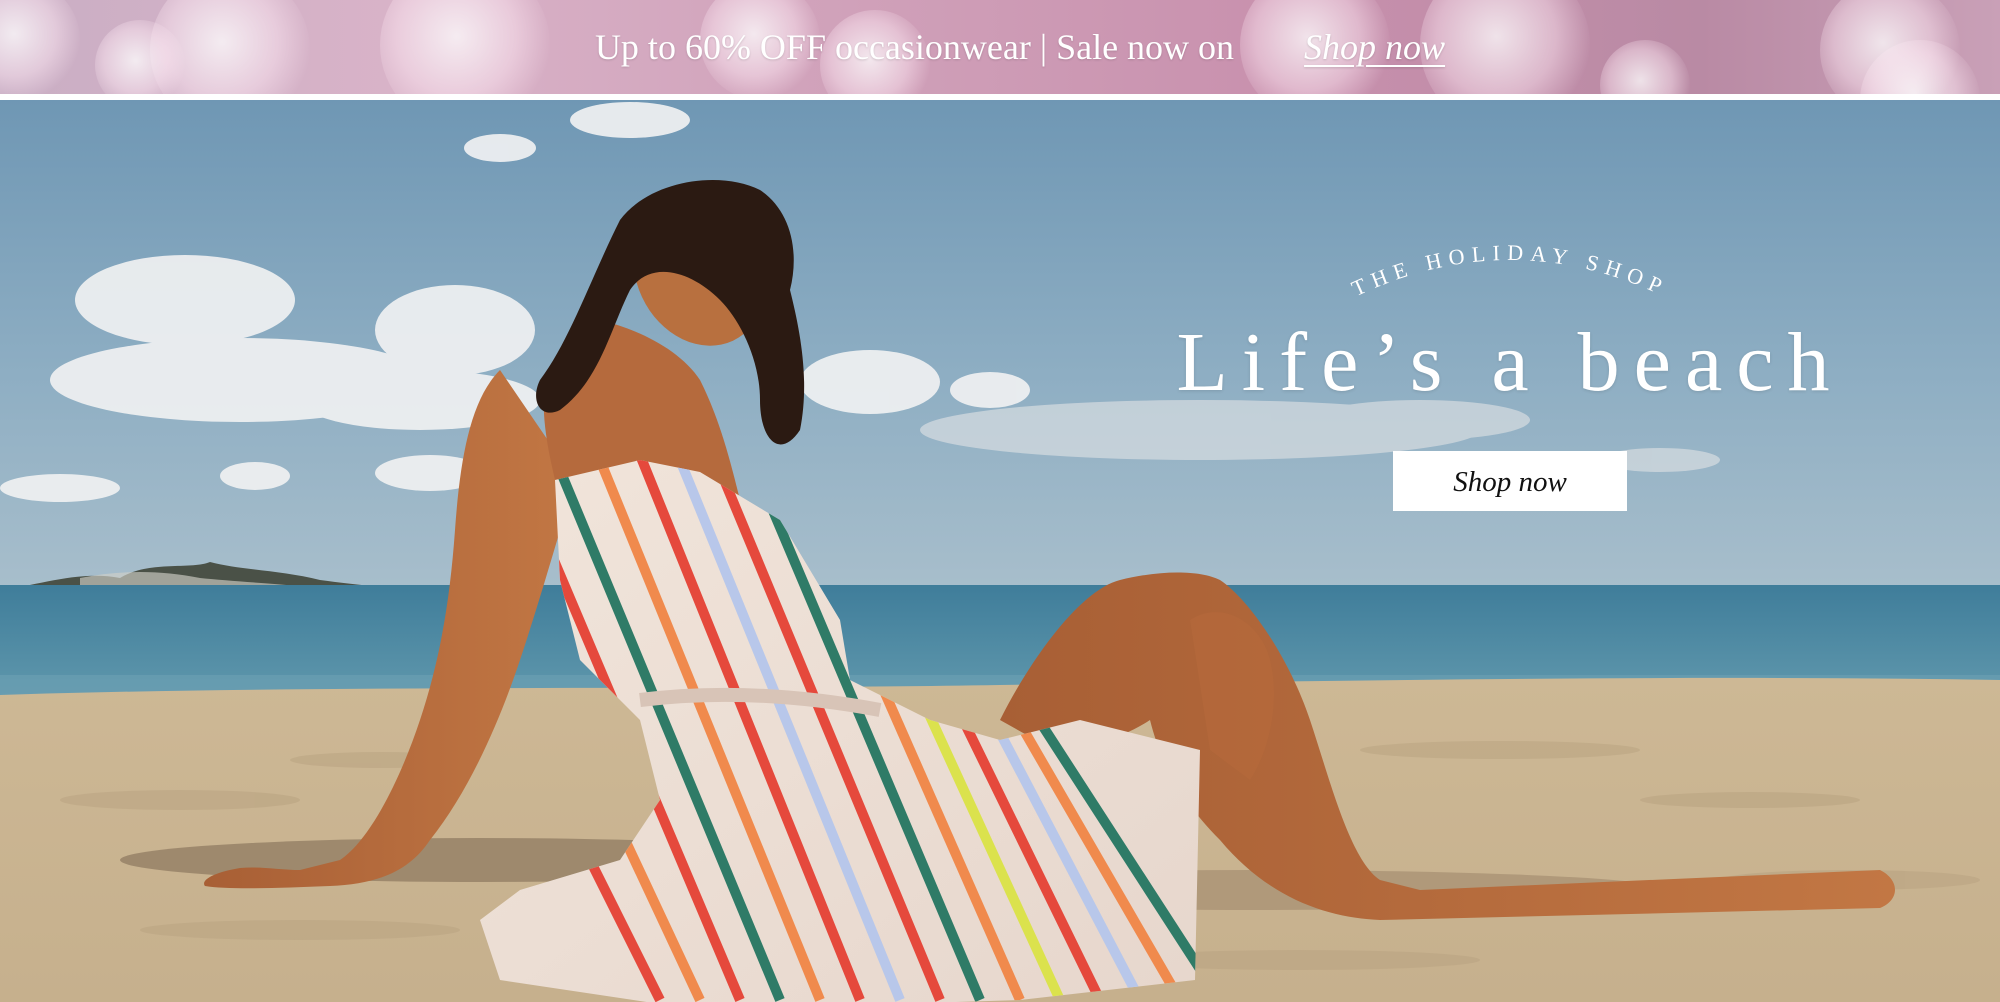 The image size is (2000, 1002). I want to click on holiday-shop-eyebrow-text: THE HOLIDAY SHOP, so click(1507, 270).